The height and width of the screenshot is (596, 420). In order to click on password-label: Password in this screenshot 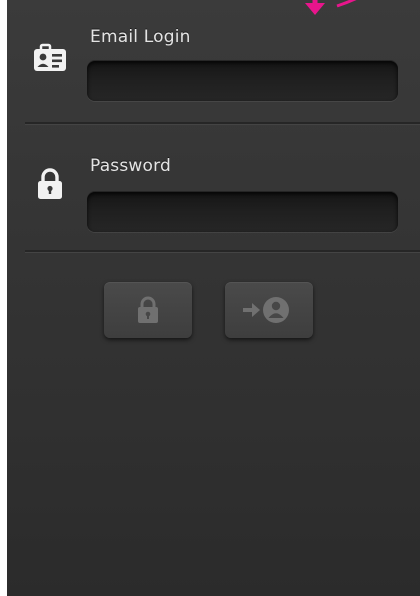, I will do `click(131, 166)`.